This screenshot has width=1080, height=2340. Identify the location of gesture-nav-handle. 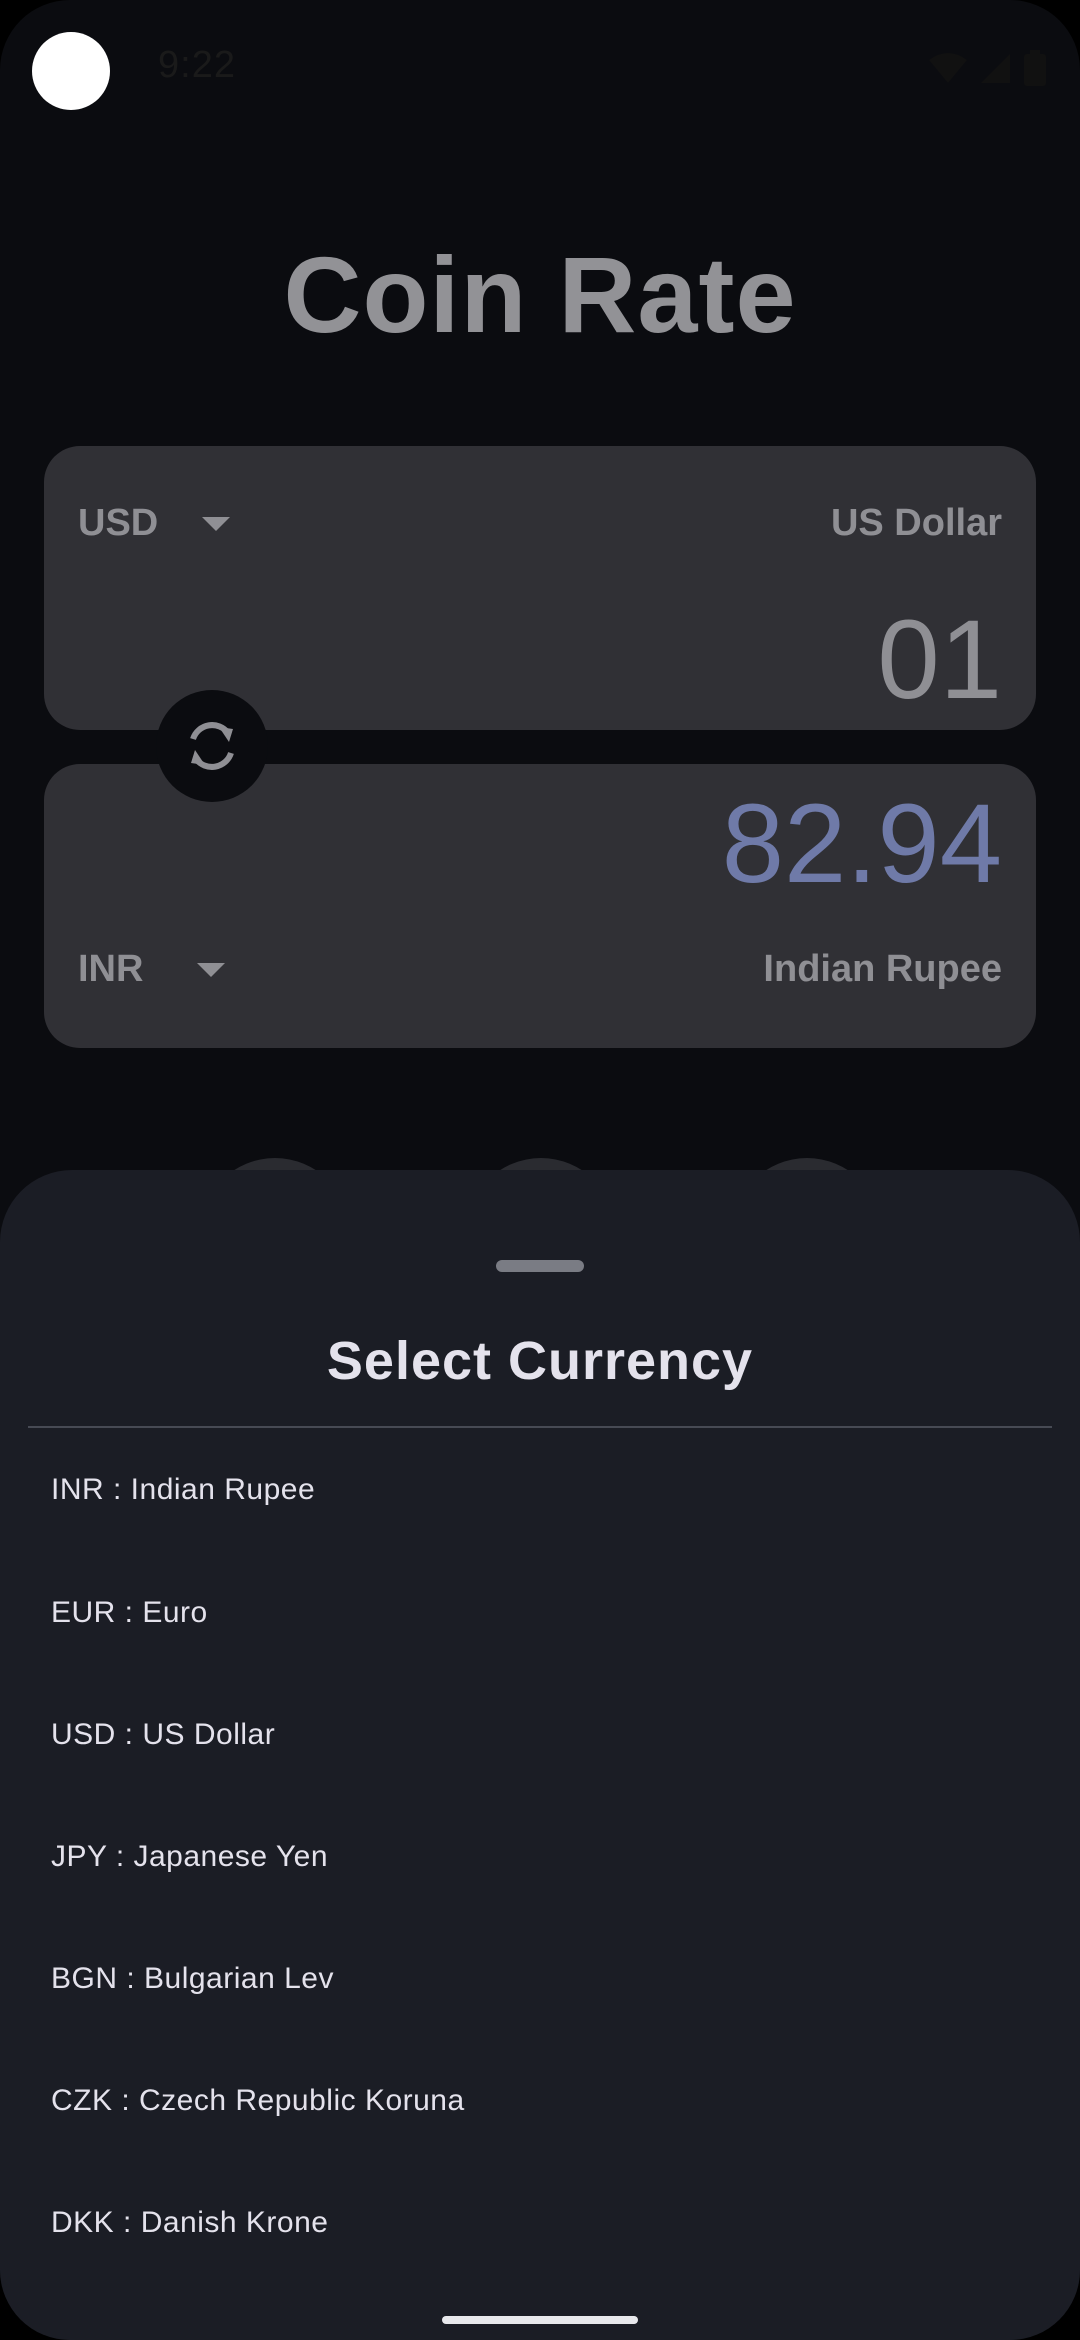
(540, 2320).